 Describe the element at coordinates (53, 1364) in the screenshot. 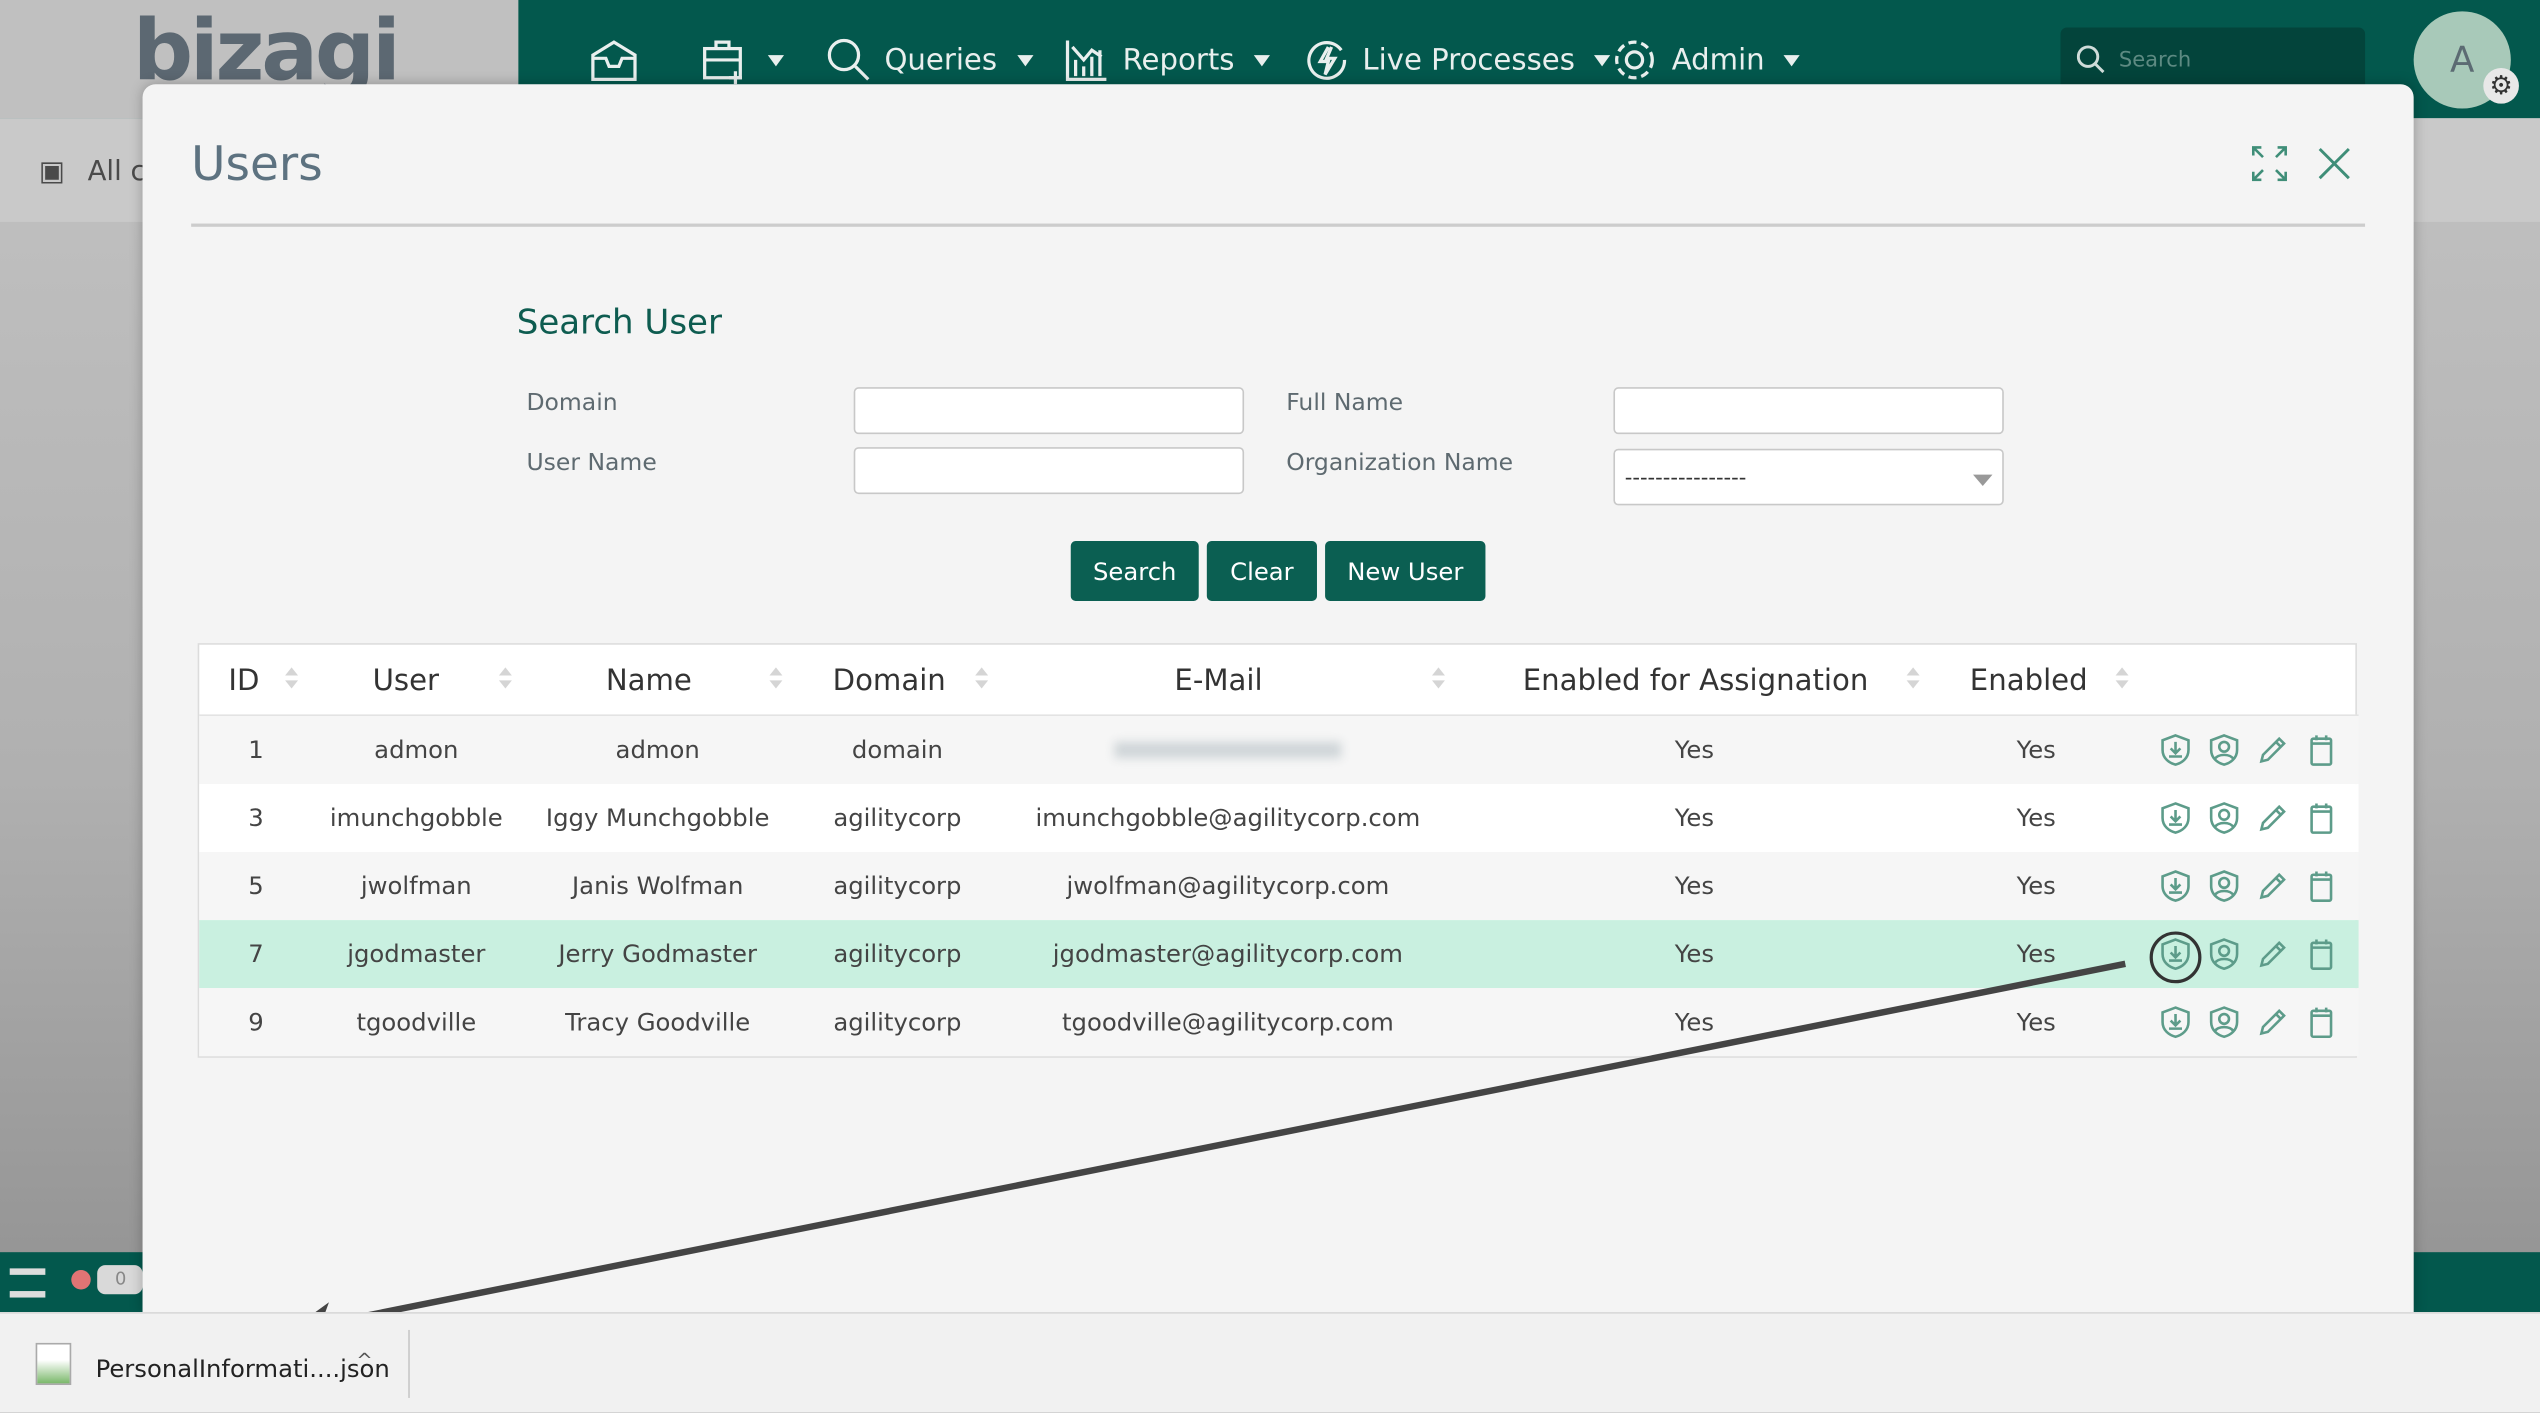

I see `file-icon` at that location.